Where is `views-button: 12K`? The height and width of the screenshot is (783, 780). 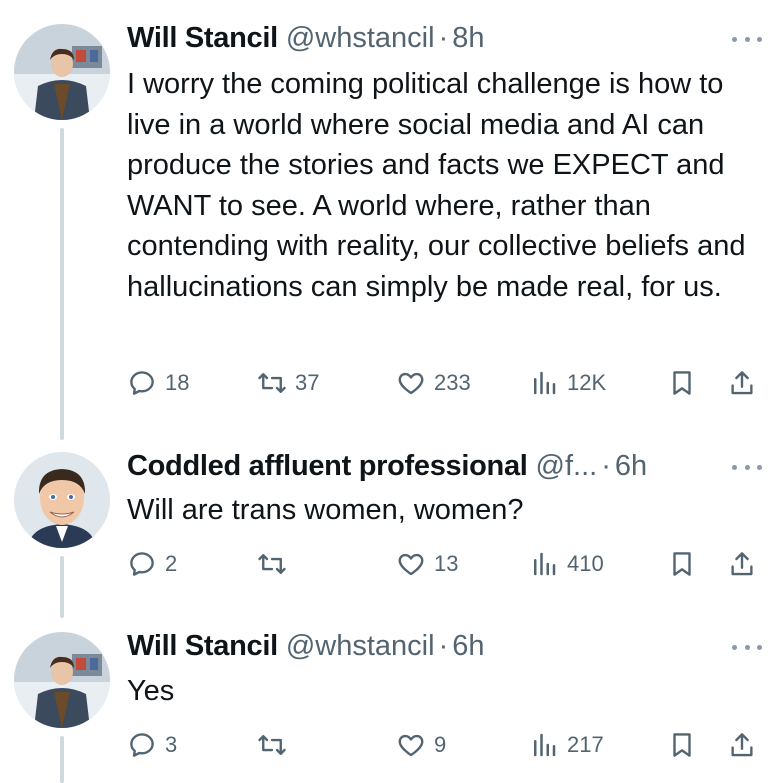 views-button: 12K is located at coordinates (567, 383).